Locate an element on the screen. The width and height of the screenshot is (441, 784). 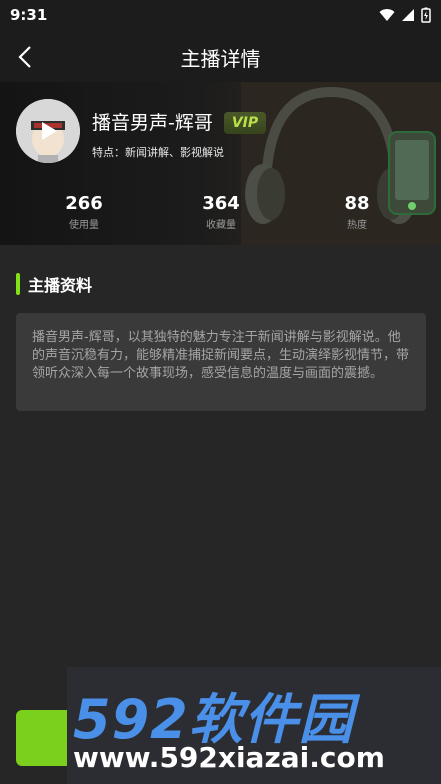
signal-icon is located at coordinates (408, 15).